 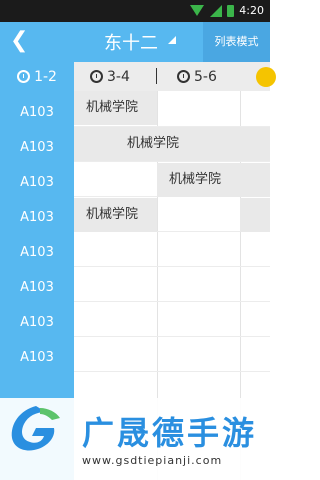 I want to click on app-header: ❮ 东十二 列表模式, so click(x=135, y=42).